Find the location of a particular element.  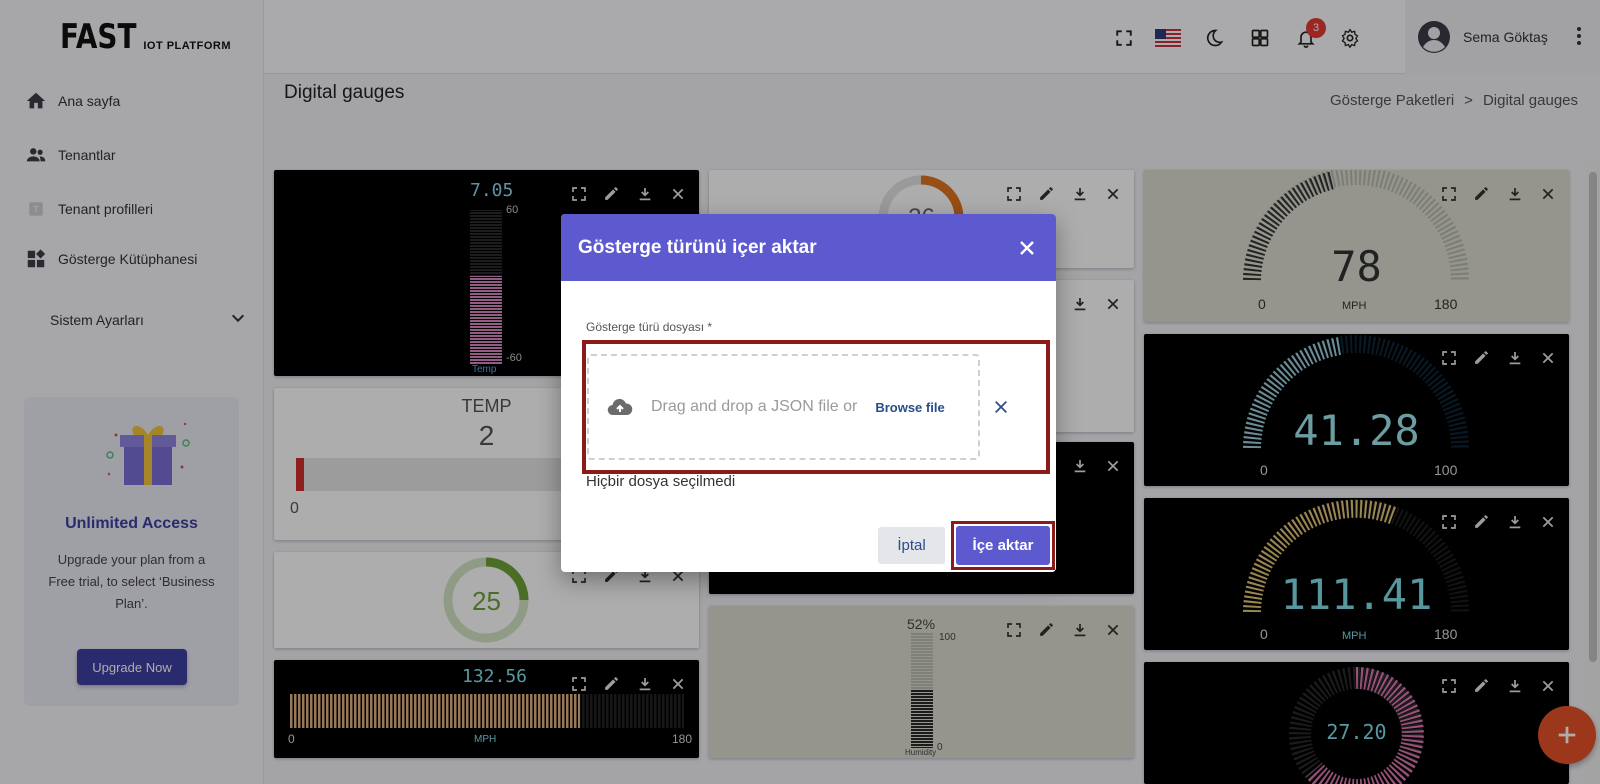

browse-file-button: Browse file is located at coordinates (909, 407).